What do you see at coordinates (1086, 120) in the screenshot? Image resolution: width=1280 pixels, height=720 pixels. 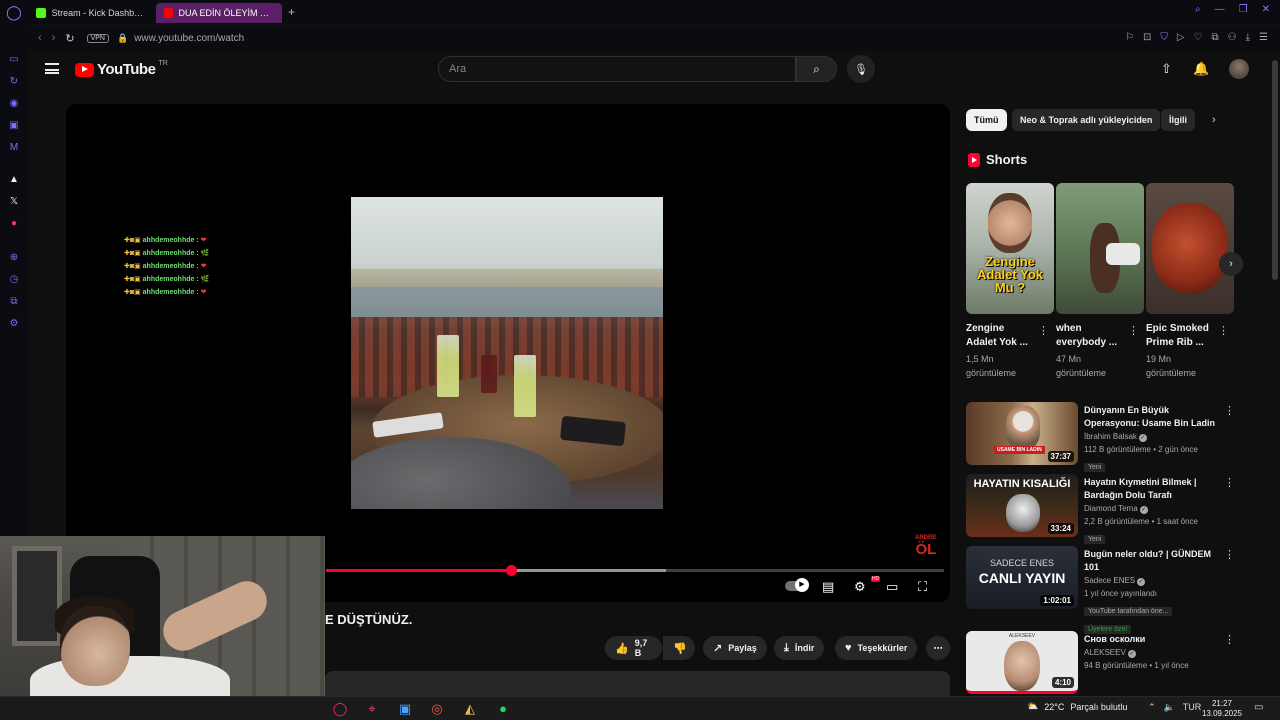 I see `chip-uploader: Neo & Toprak adlı yükleyiciden` at bounding box center [1086, 120].